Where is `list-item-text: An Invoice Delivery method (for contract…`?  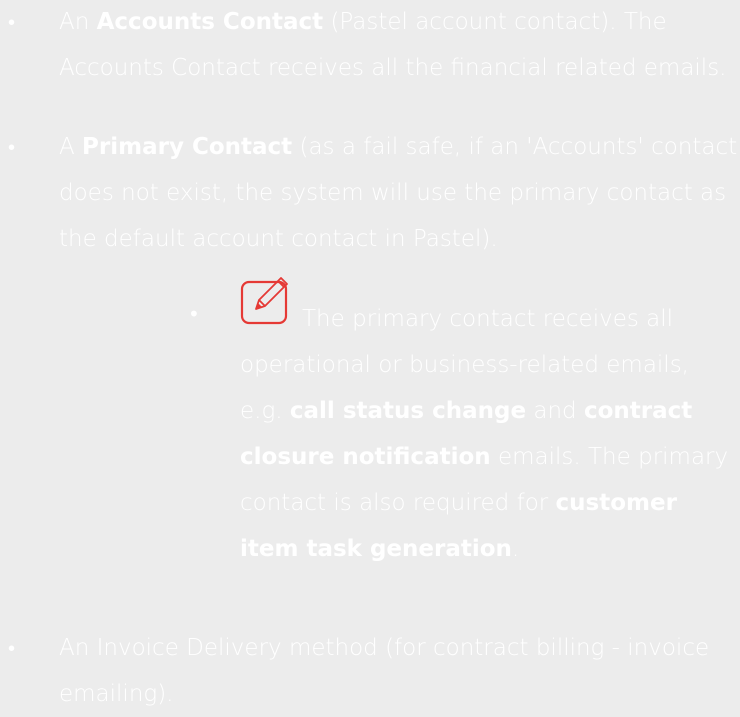
list-item-text: An Invoice Delivery method (for contract… is located at coordinates (384, 671).